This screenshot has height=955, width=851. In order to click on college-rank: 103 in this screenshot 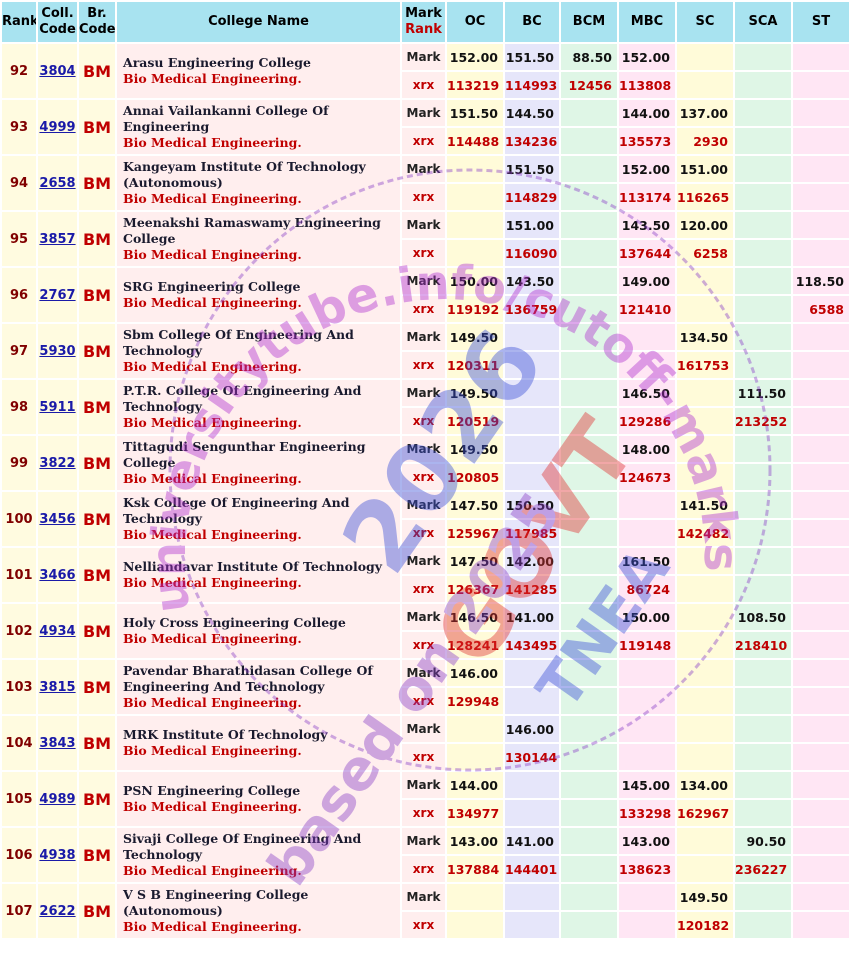, I will do `click(19, 687)`.